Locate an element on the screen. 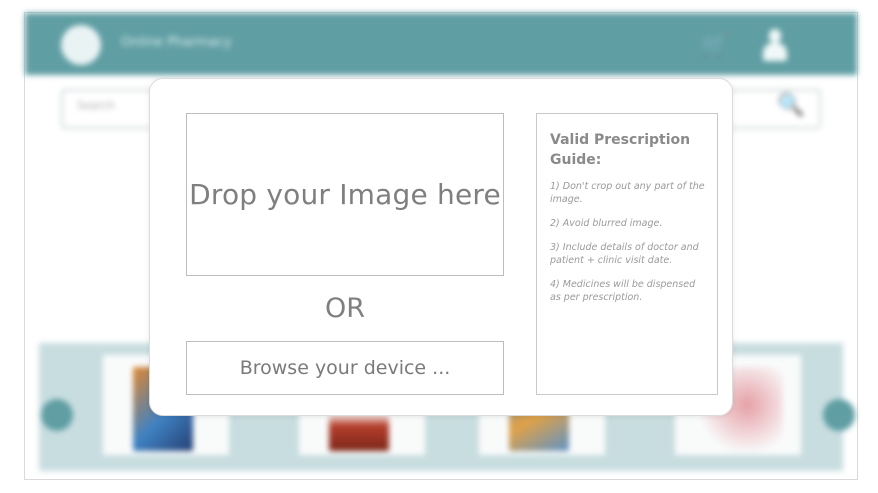 Image resolution: width=878 pixels, height=493 pixels. search-placeholder: Search is located at coordinates (96, 105).